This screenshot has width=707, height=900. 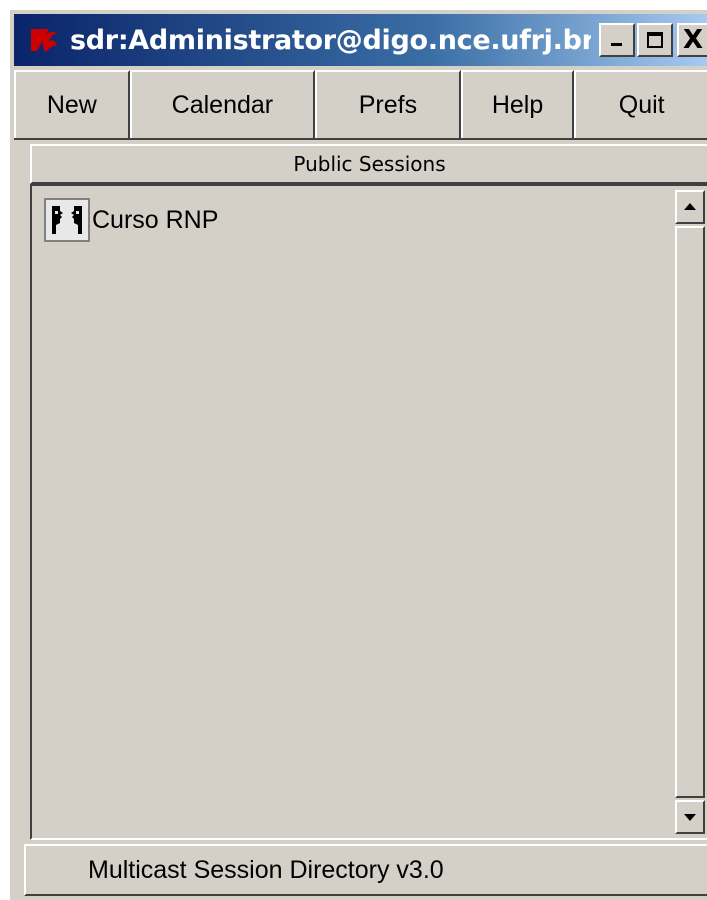 I want to click on status-text: Multicast Session Directory v3.0, so click(x=266, y=869).